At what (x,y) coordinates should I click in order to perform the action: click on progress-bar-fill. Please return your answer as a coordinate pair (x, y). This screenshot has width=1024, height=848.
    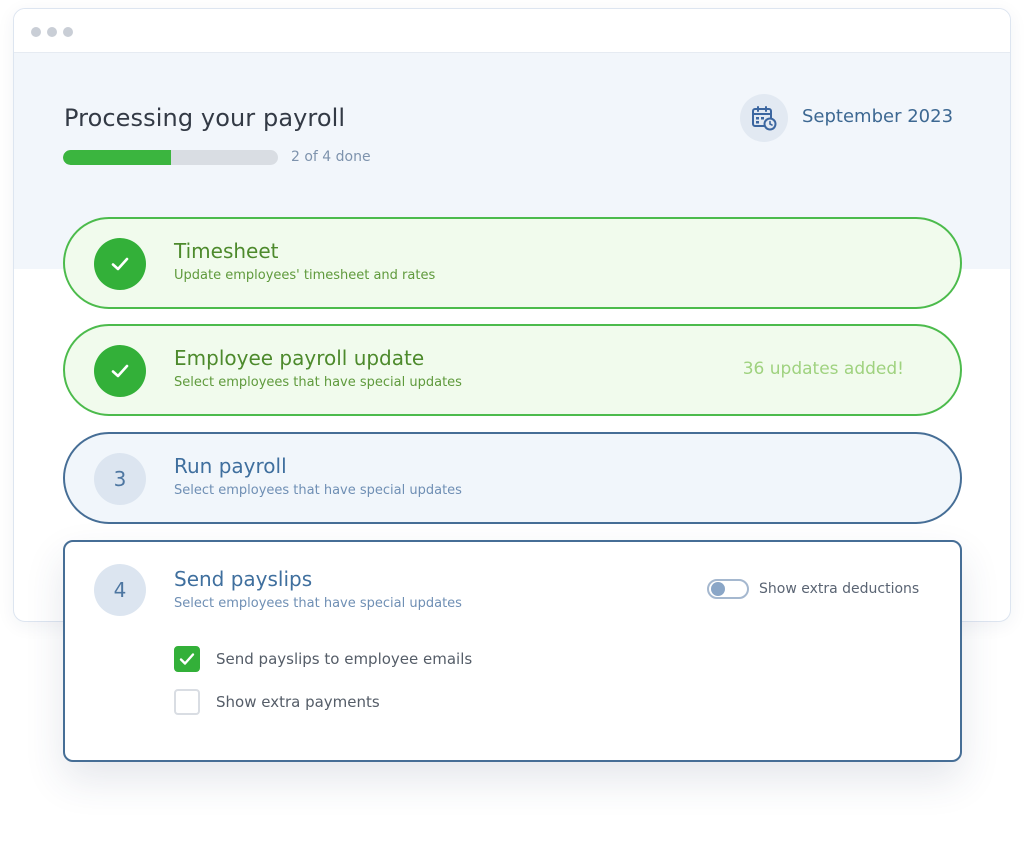
    Looking at the image, I should click on (117, 157).